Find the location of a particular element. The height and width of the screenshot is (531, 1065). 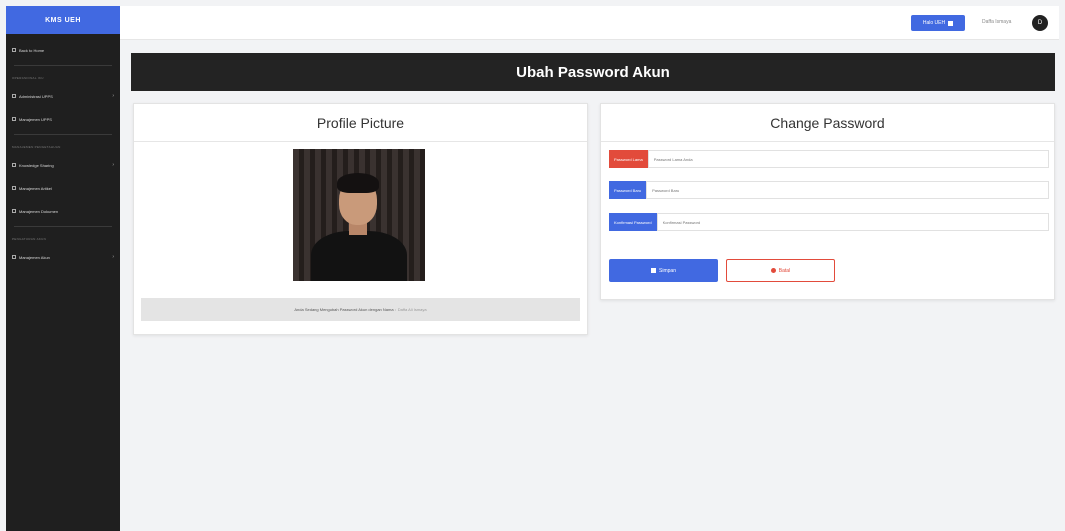

profile-photo is located at coordinates (359, 215).